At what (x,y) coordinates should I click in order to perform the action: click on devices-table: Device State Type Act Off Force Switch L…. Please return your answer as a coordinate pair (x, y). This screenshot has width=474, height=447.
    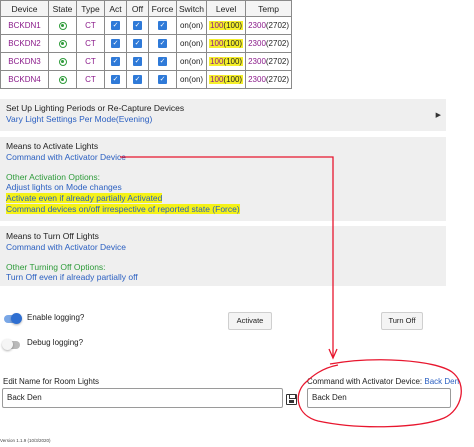
    Looking at the image, I should click on (146, 44).